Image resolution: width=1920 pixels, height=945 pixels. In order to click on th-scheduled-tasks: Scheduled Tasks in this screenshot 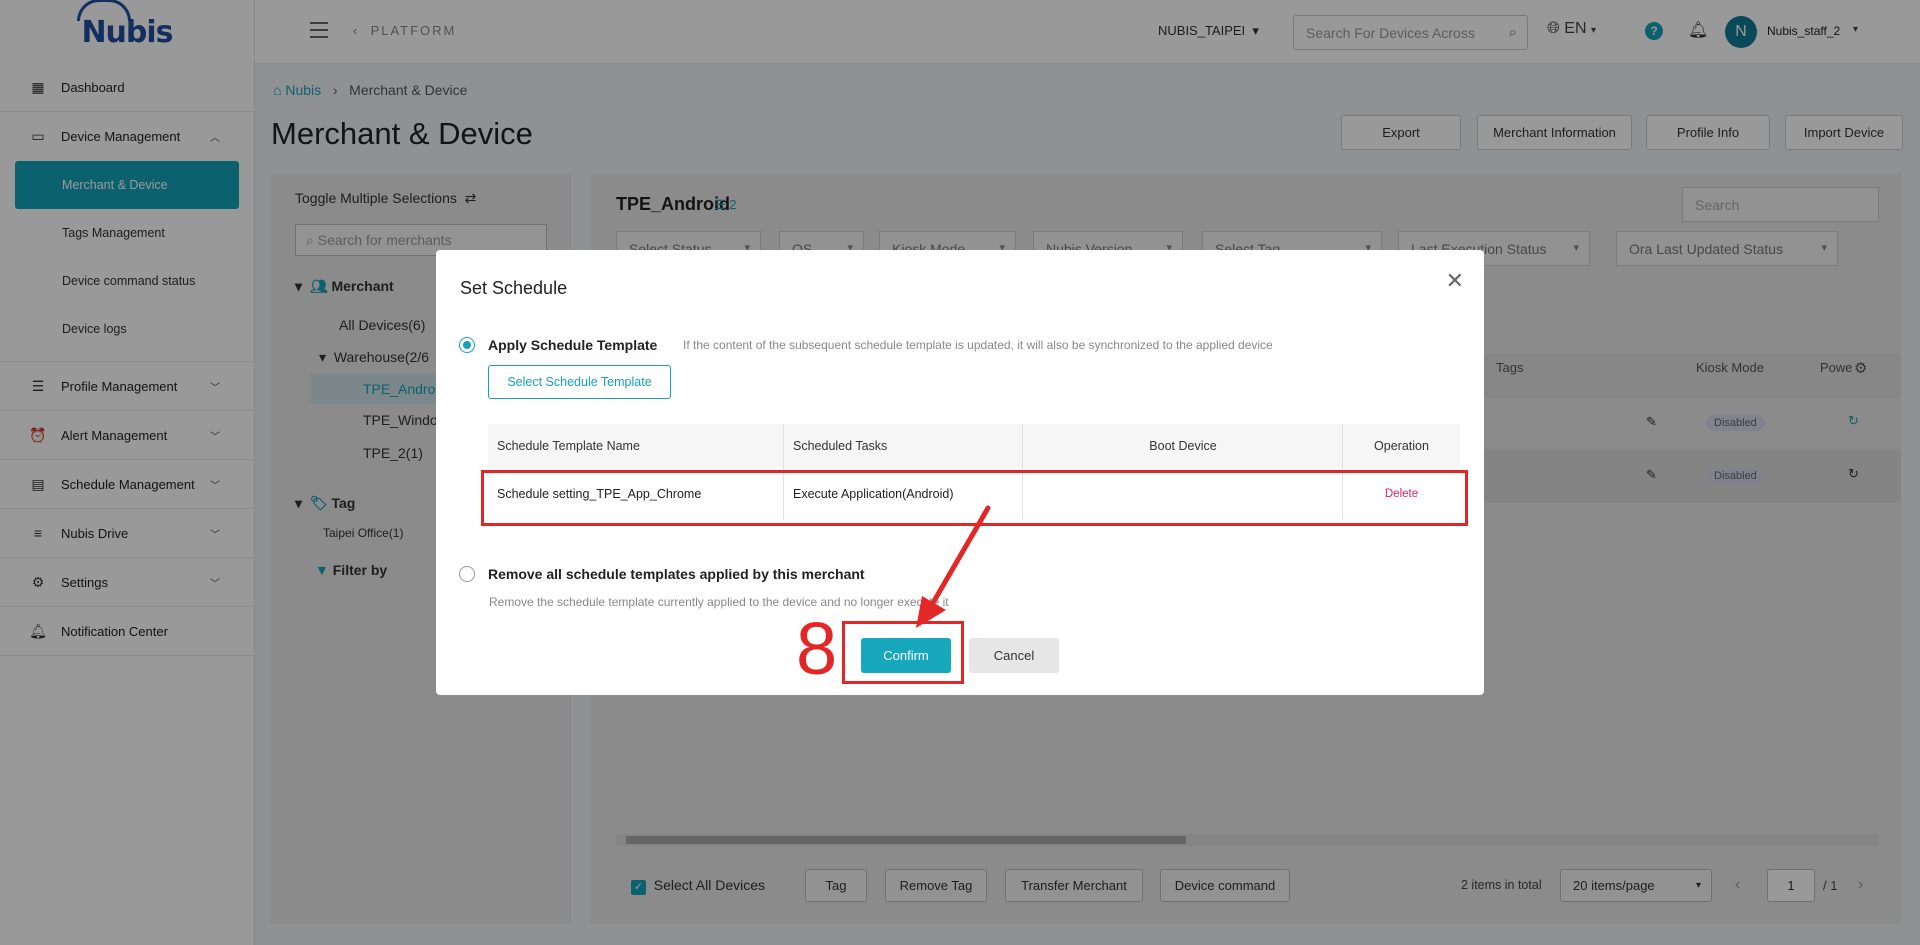, I will do `click(903, 446)`.